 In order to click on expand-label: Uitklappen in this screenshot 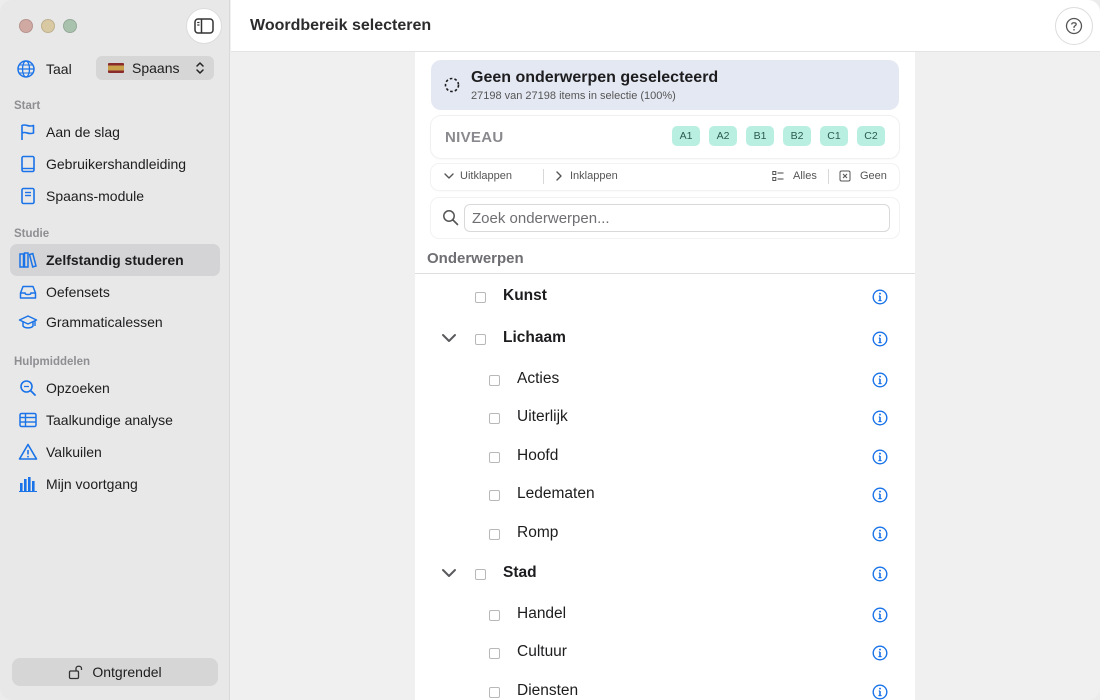, I will do `click(486, 176)`.